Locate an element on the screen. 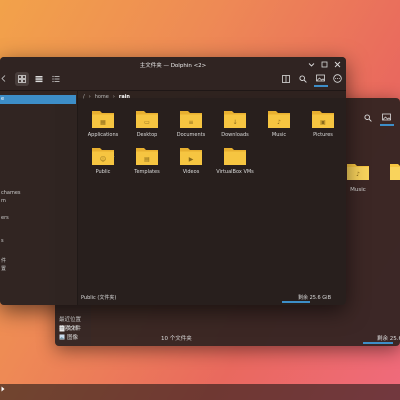  breadcrumb: / › home › rain is located at coordinates (106, 97).